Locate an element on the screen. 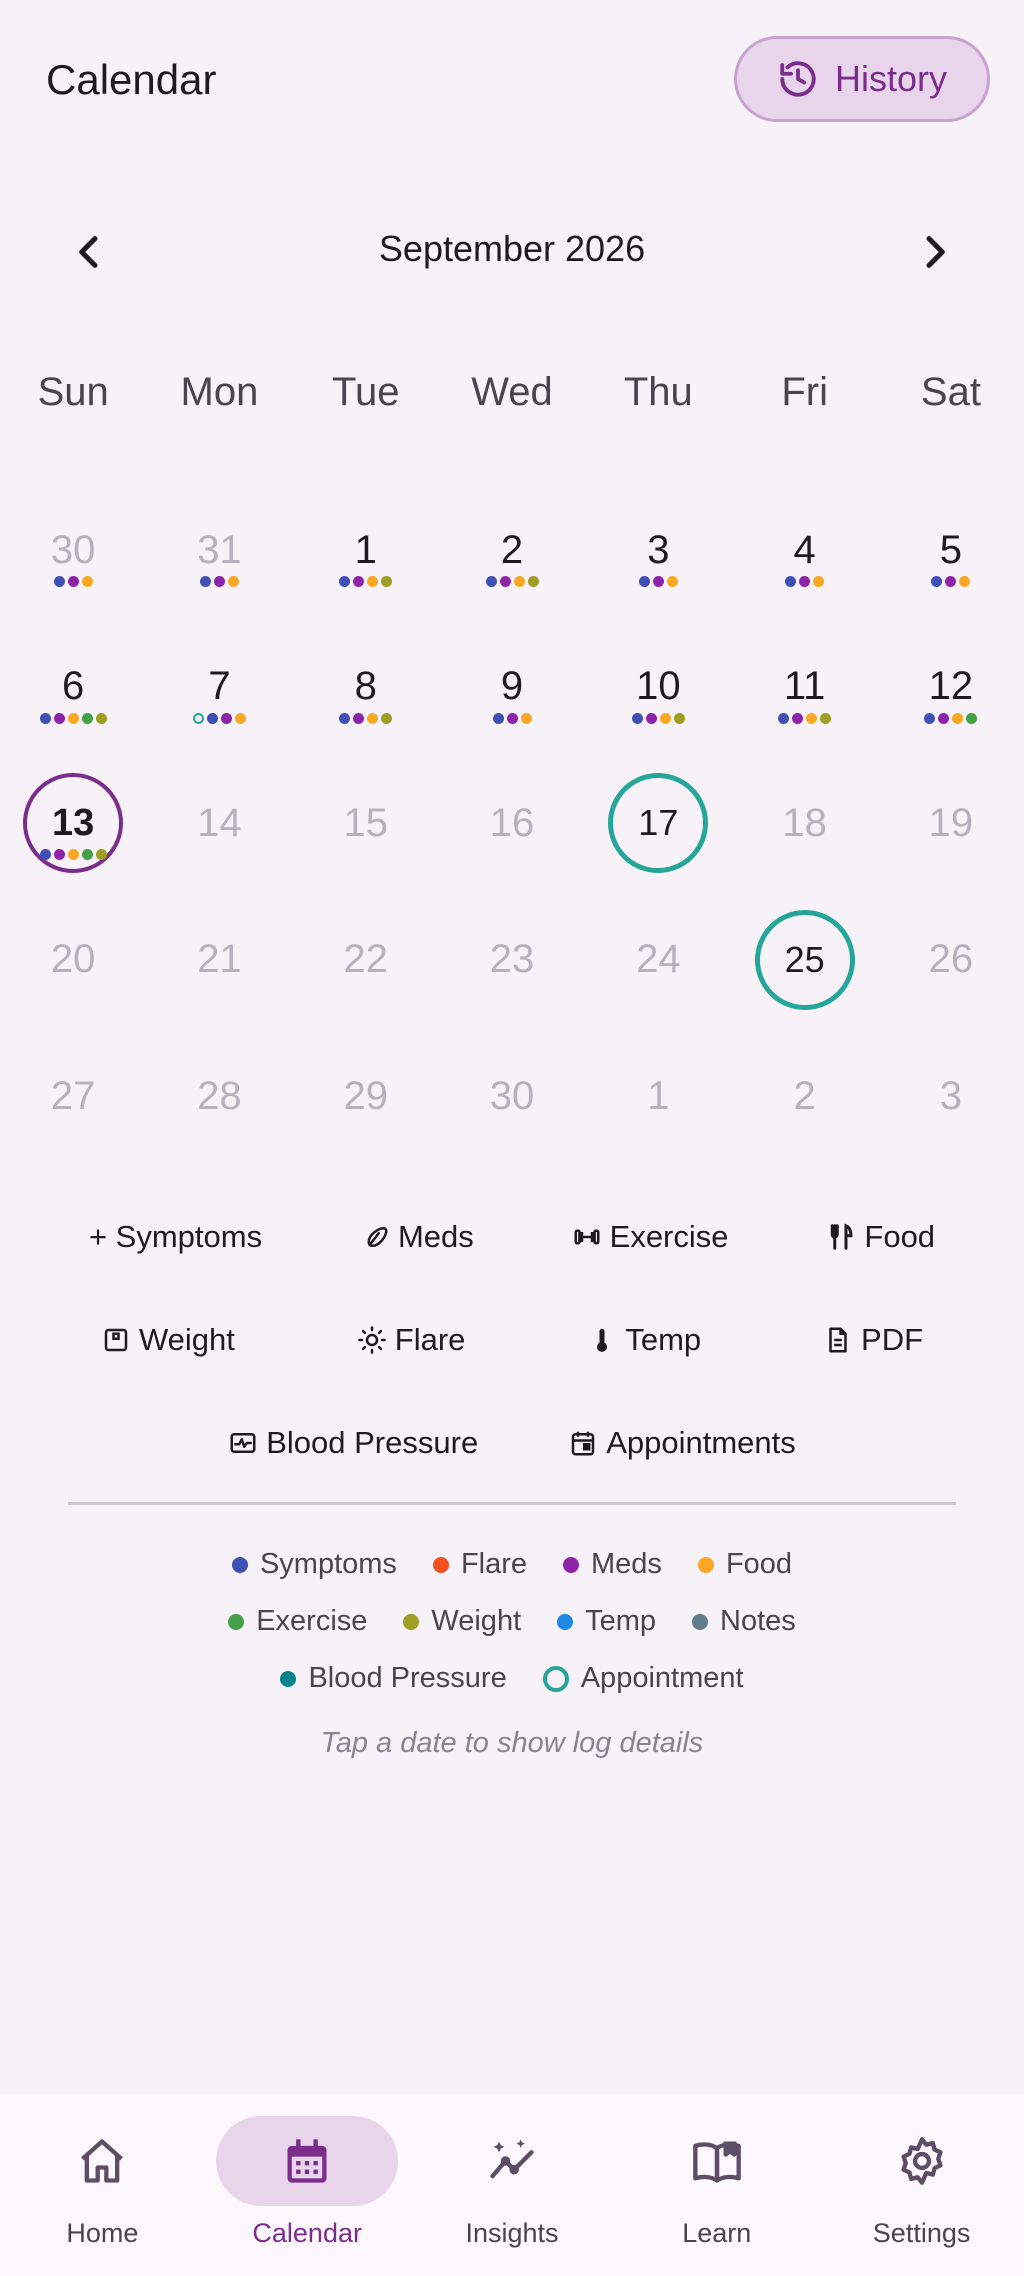 The height and width of the screenshot is (2276, 1024). calendar-day: 21 is located at coordinates (219, 958).